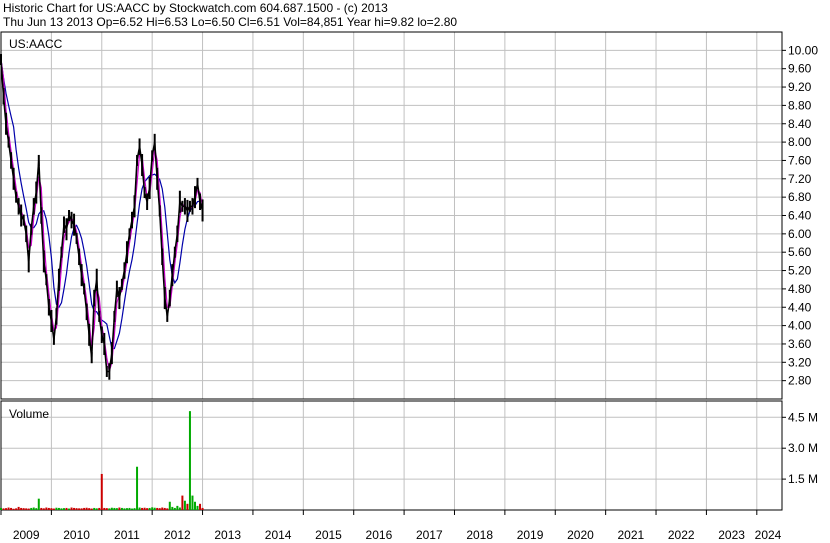  I want to click on price-tick-label: 10.00, so click(803, 50).